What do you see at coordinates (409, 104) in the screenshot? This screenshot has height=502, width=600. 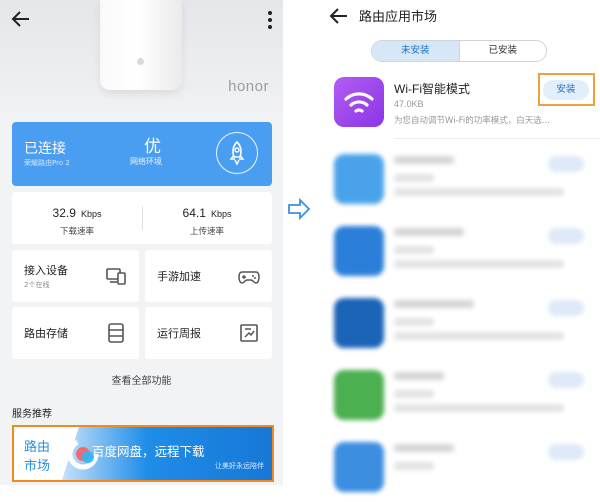 I see `app-size: 47.0KB` at bounding box center [409, 104].